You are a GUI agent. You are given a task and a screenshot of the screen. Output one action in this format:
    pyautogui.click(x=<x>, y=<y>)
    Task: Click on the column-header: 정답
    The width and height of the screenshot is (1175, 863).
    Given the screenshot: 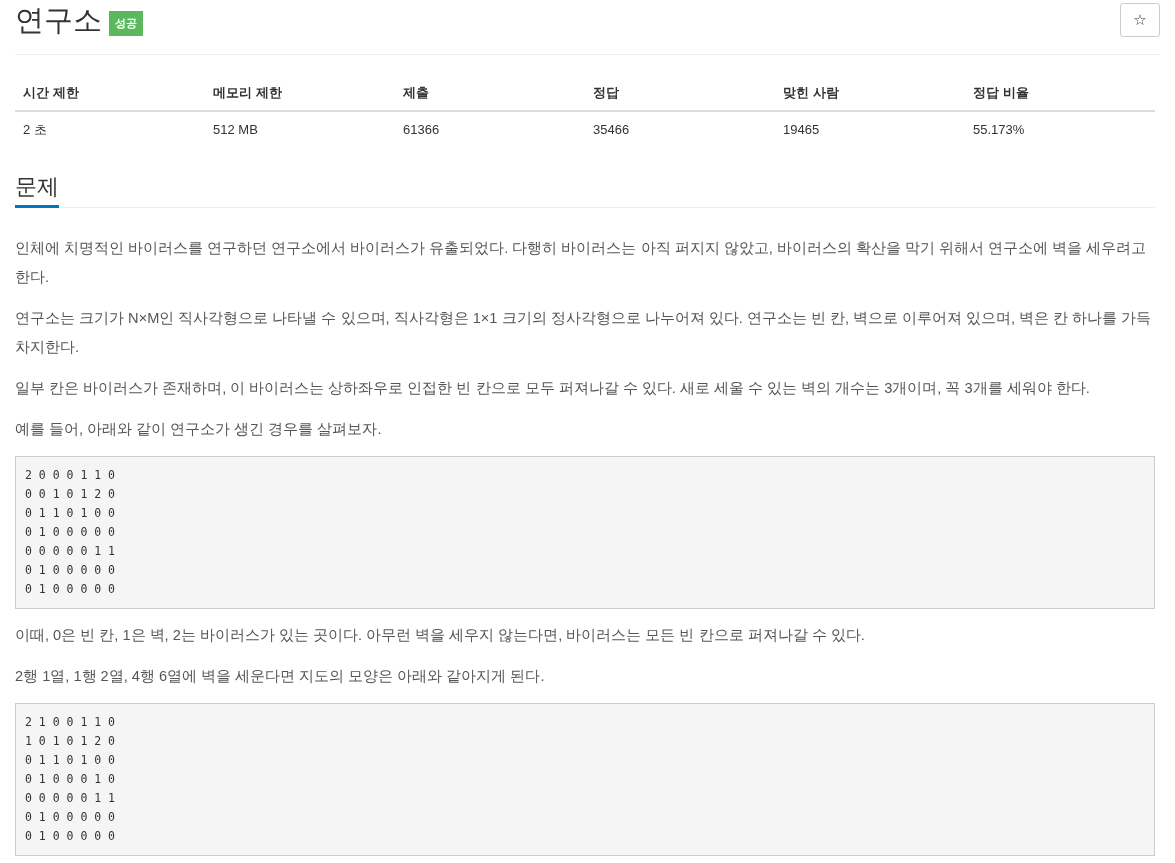 What is the action you would take?
    pyautogui.click(x=680, y=93)
    